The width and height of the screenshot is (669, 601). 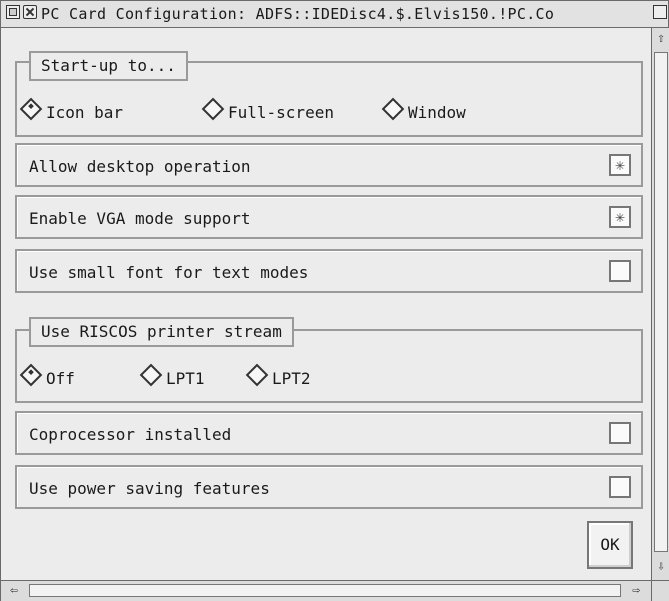 I want to click on radio-label: LPT2, so click(x=291, y=378).